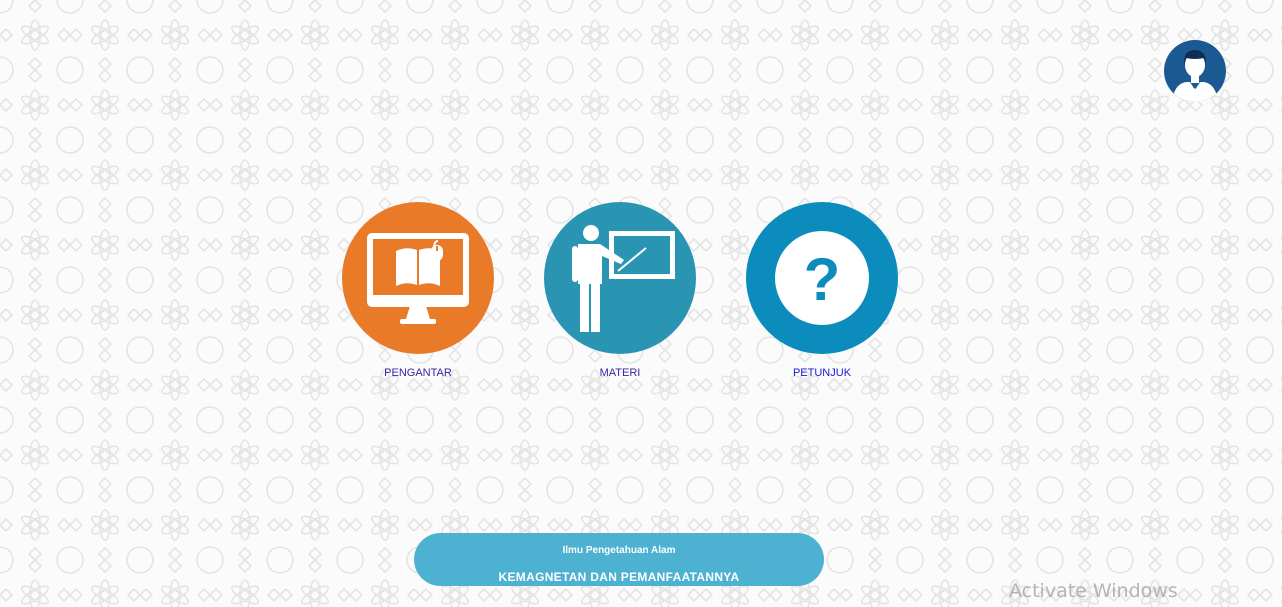 This screenshot has height=607, width=1282. Describe the element at coordinates (822, 373) in the screenshot. I see `petunjuk-label: PETUNJUK` at that location.